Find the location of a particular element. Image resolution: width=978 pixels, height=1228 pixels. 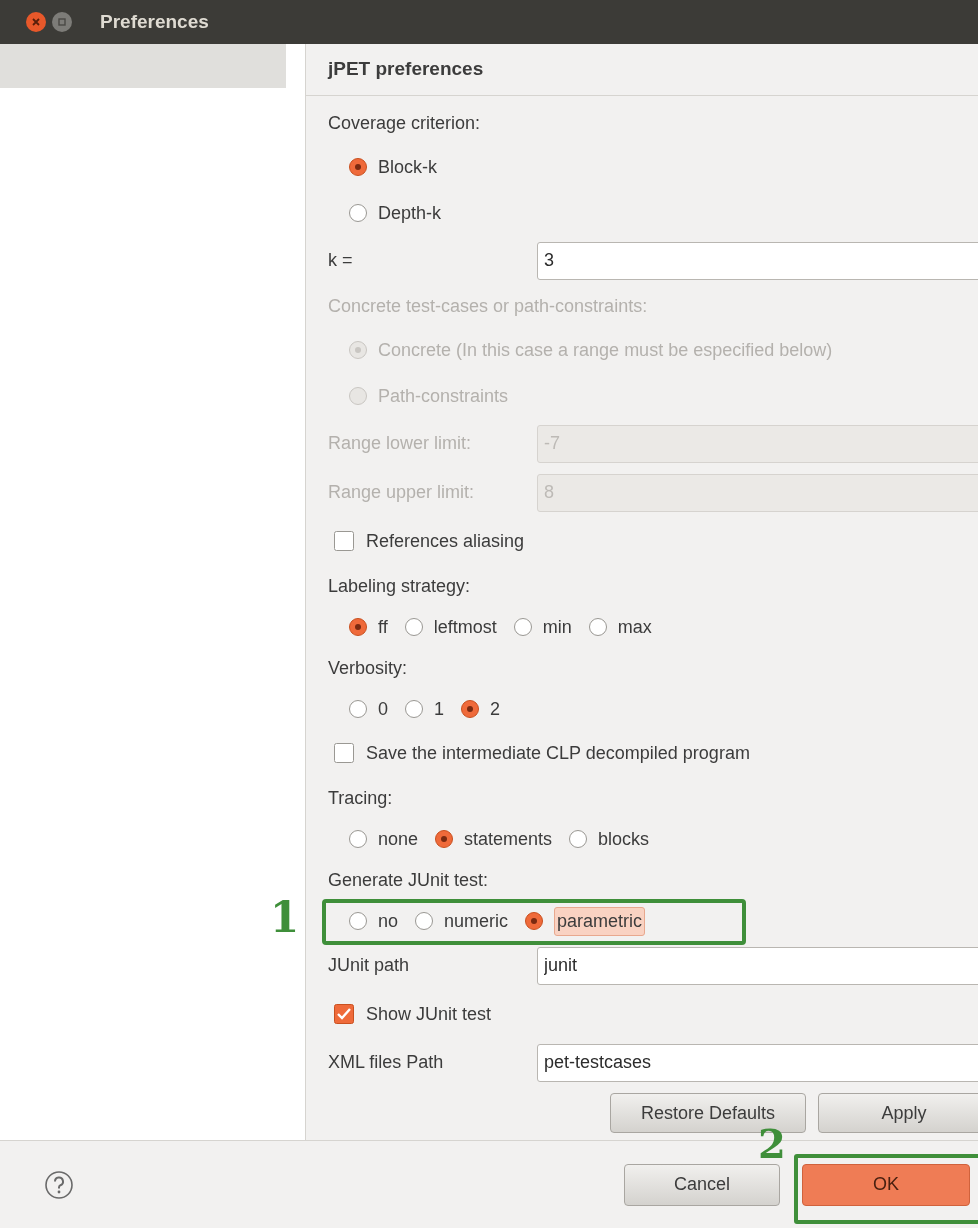

button: Cancel is located at coordinates (702, 1184).